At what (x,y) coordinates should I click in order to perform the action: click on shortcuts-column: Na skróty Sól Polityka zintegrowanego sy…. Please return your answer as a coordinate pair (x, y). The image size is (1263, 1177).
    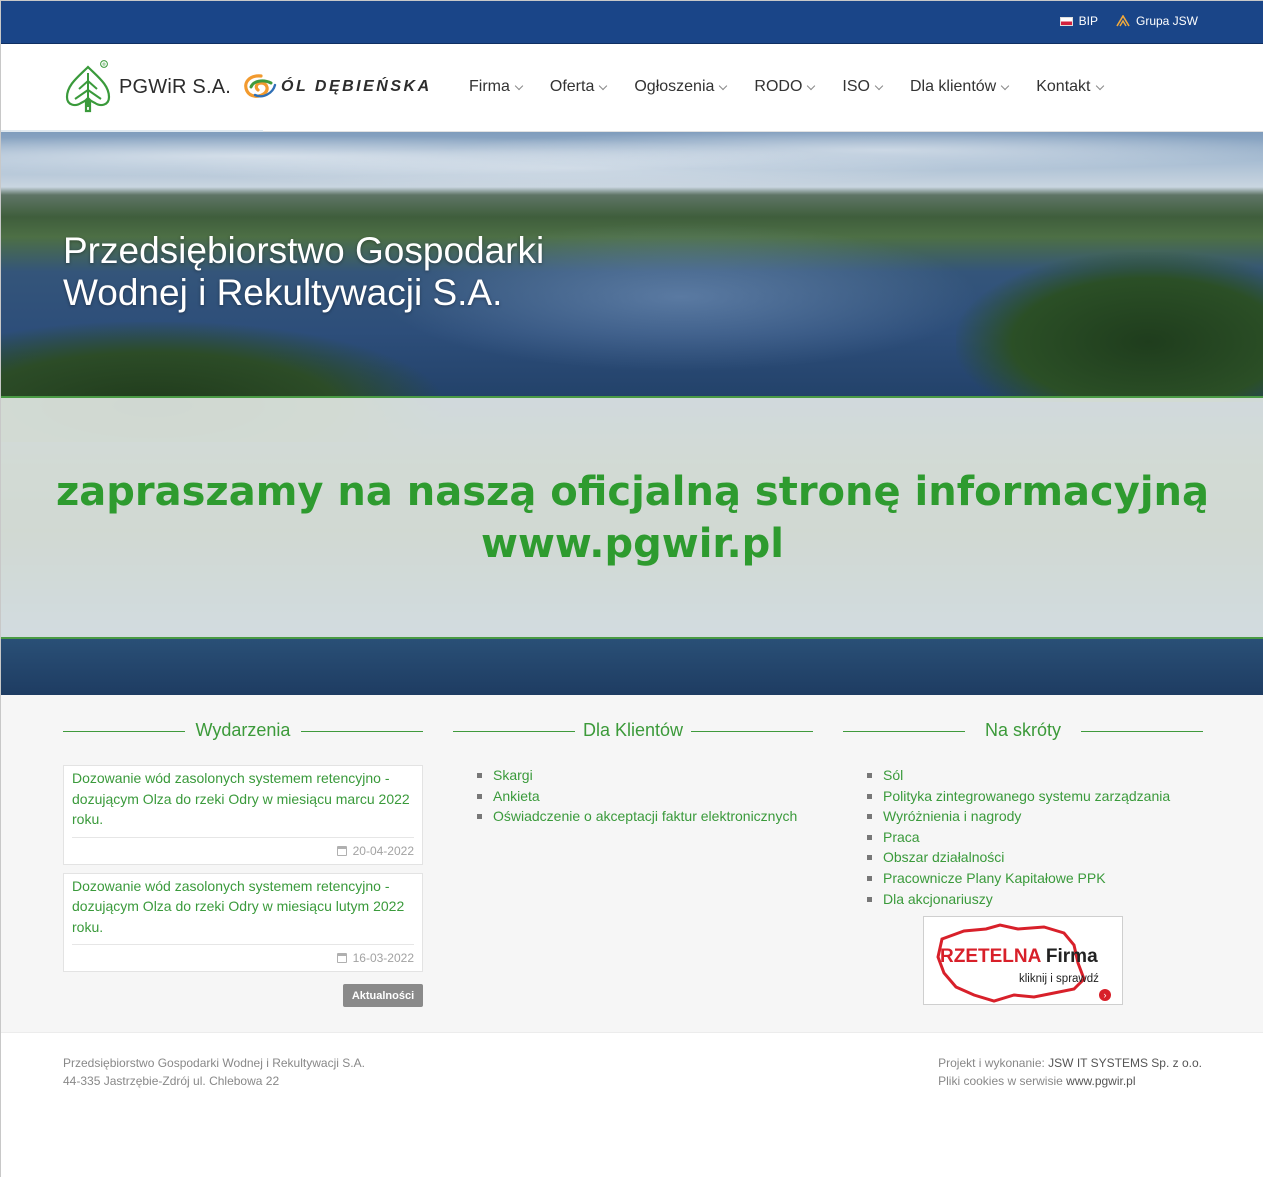
    Looking at the image, I should click on (1023, 850).